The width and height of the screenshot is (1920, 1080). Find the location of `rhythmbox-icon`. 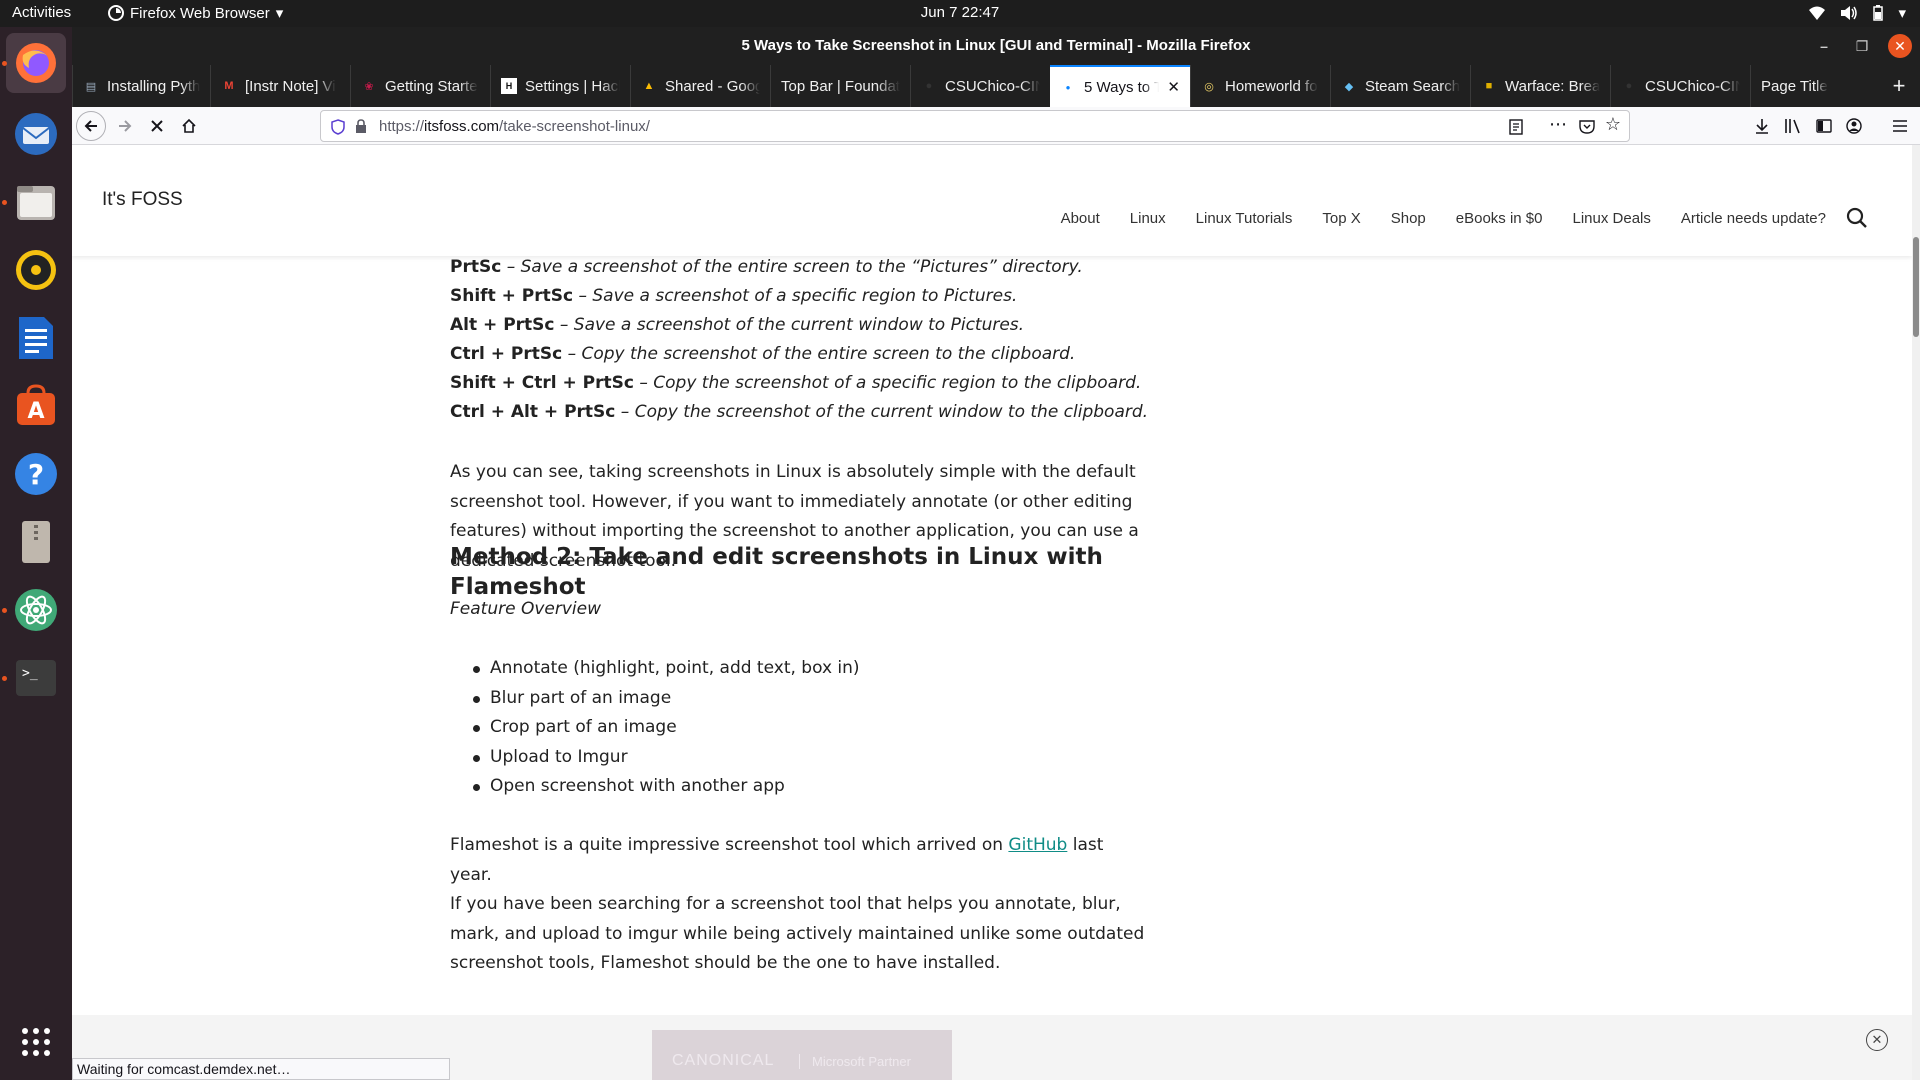

rhythmbox-icon is located at coordinates (36, 270).